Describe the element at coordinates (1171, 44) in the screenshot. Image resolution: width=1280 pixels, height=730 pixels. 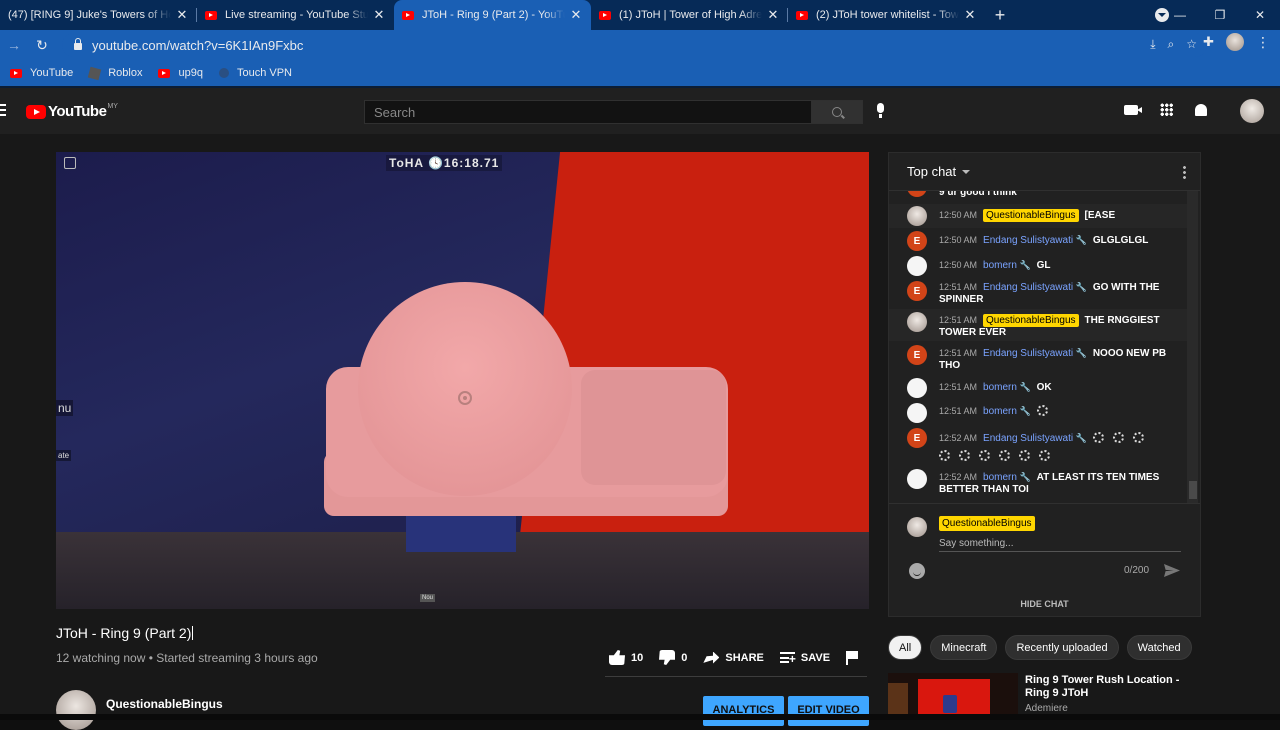
I see `zoom-icon: ⌕` at that location.